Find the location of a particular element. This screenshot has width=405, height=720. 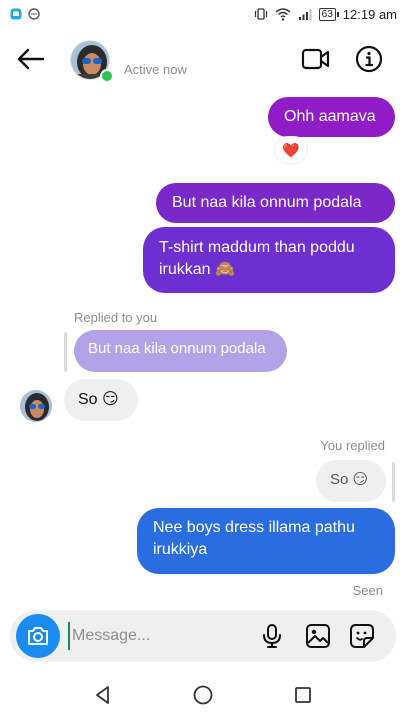

sticker-button is located at coordinates (362, 636).